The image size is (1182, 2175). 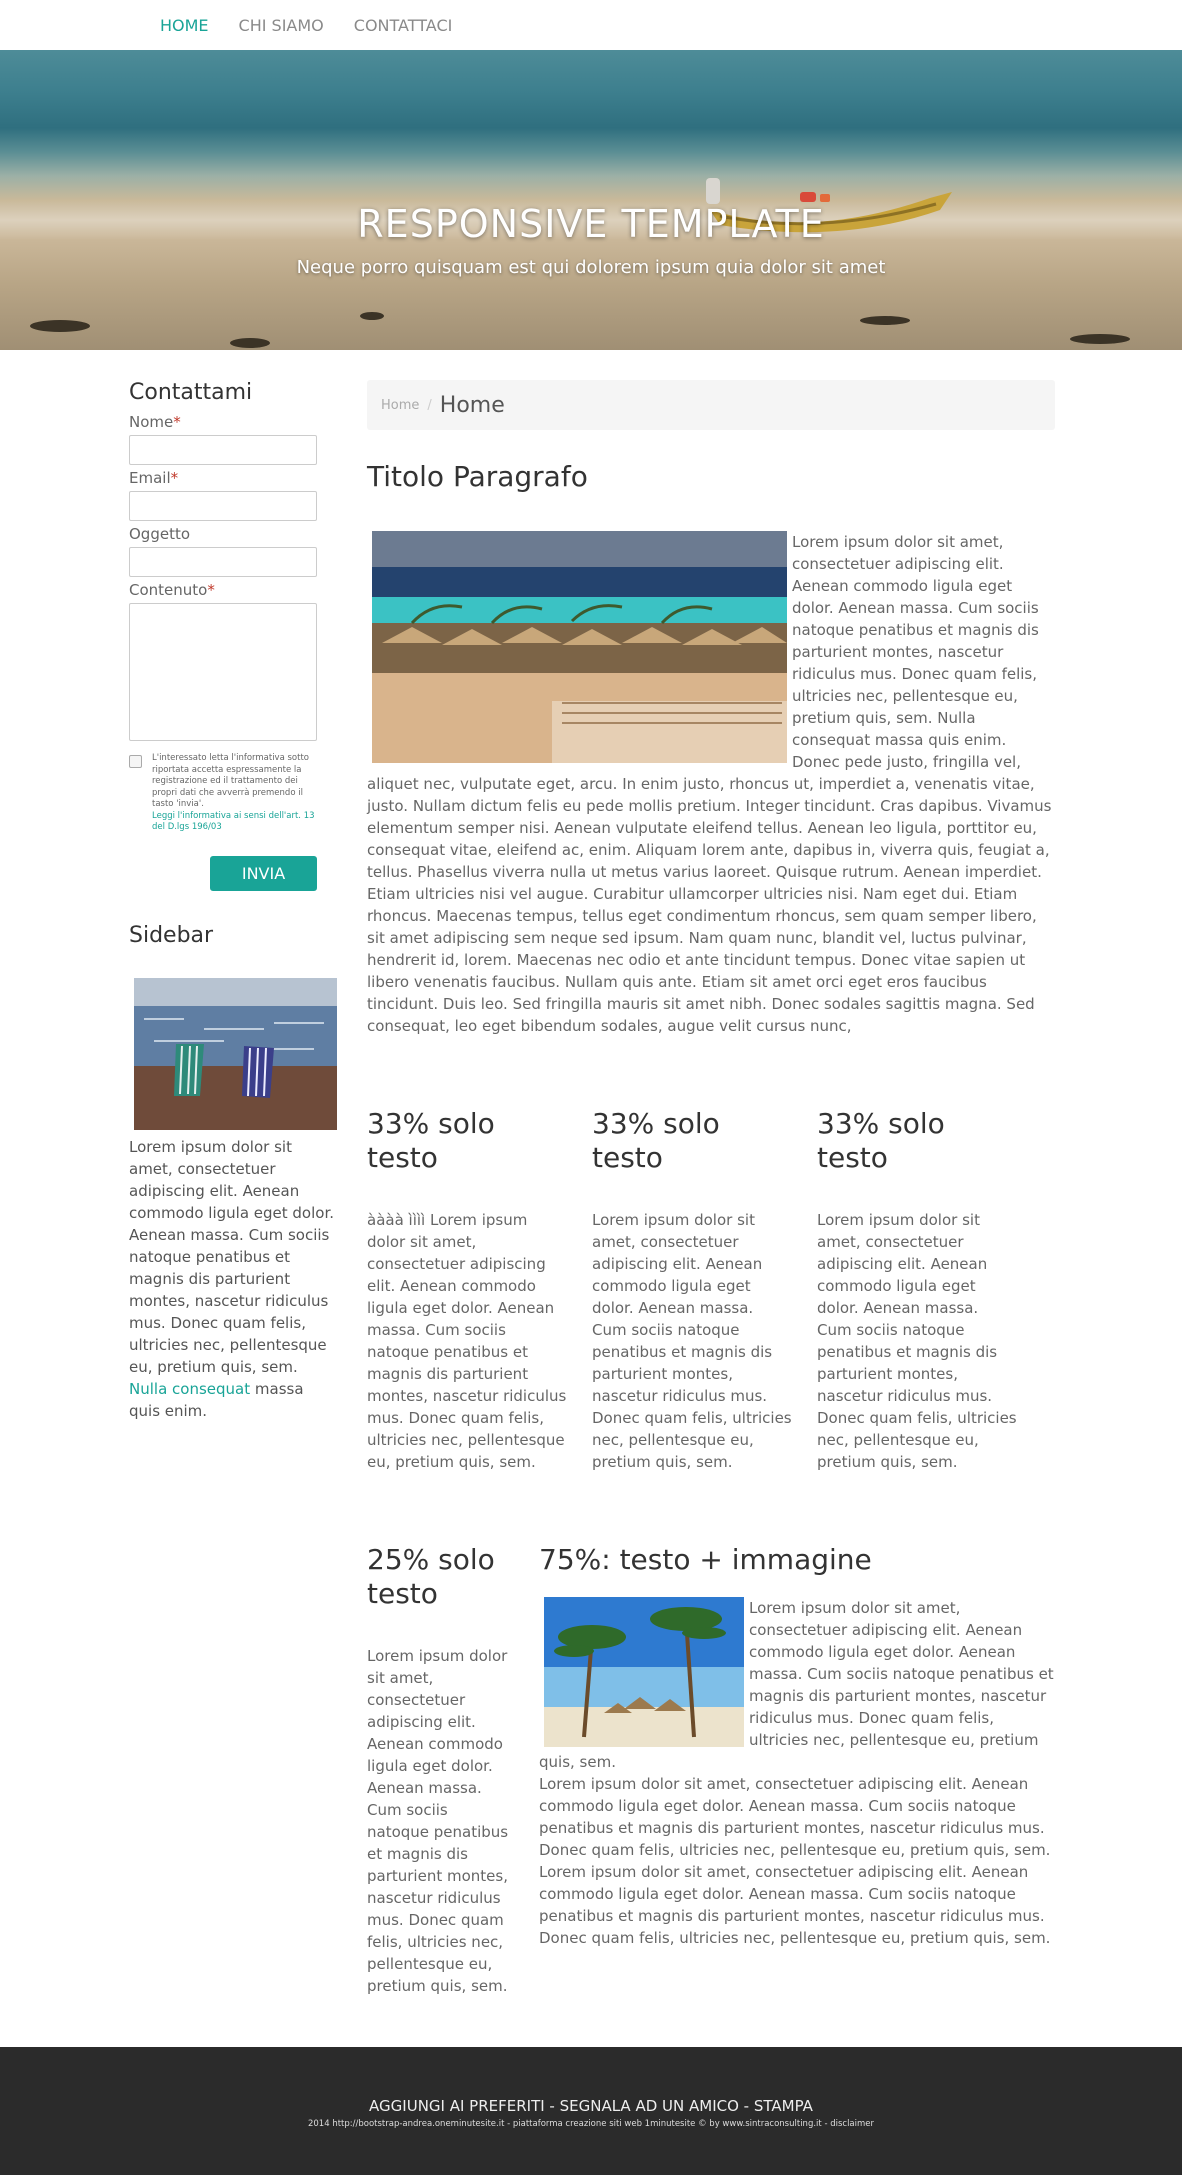 I want to click on breadcrumb: Home / Home, so click(x=711, y=405).